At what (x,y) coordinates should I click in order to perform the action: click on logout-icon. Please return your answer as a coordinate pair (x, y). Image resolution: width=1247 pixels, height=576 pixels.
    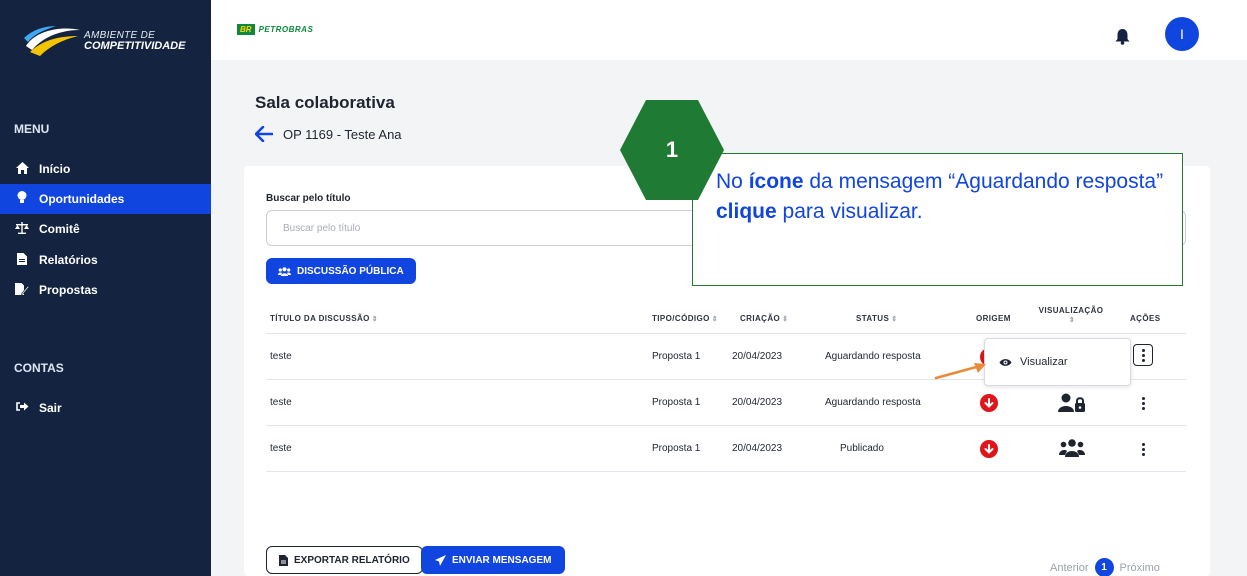
    Looking at the image, I should click on (22, 408).